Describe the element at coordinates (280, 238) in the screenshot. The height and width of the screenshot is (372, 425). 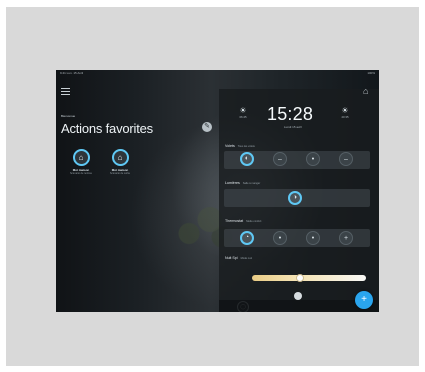
I see `thermostat-chip-eco: •` at that location.